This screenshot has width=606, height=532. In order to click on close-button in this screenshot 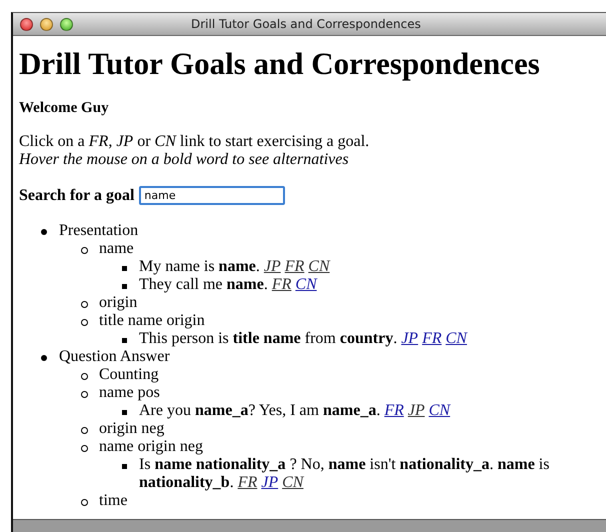, I will do `click(26, 24)`.